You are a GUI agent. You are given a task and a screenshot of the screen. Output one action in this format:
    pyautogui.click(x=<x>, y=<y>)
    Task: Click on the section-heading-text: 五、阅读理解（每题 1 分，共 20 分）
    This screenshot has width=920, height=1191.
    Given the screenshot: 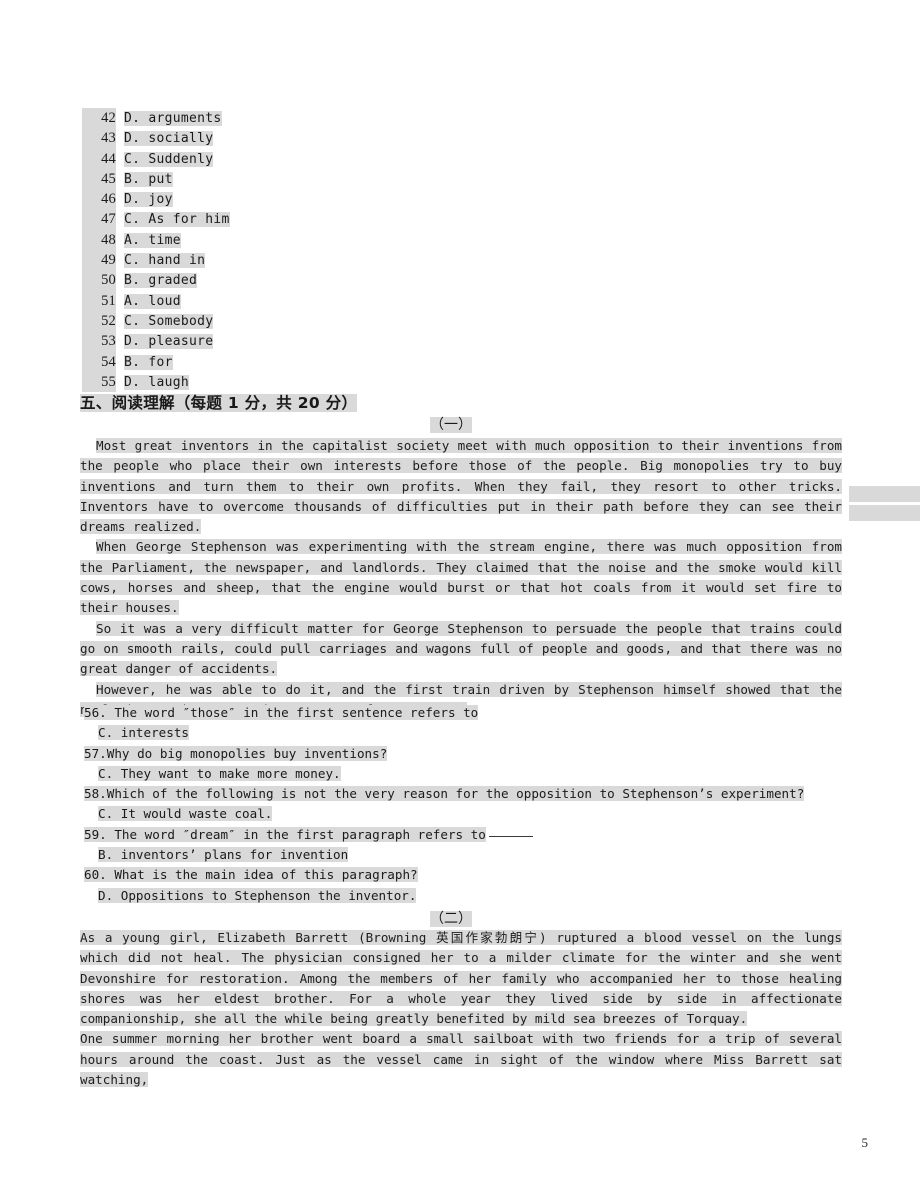 What is the action you would take?
    pyautogui.click(x=219, y=403)
    